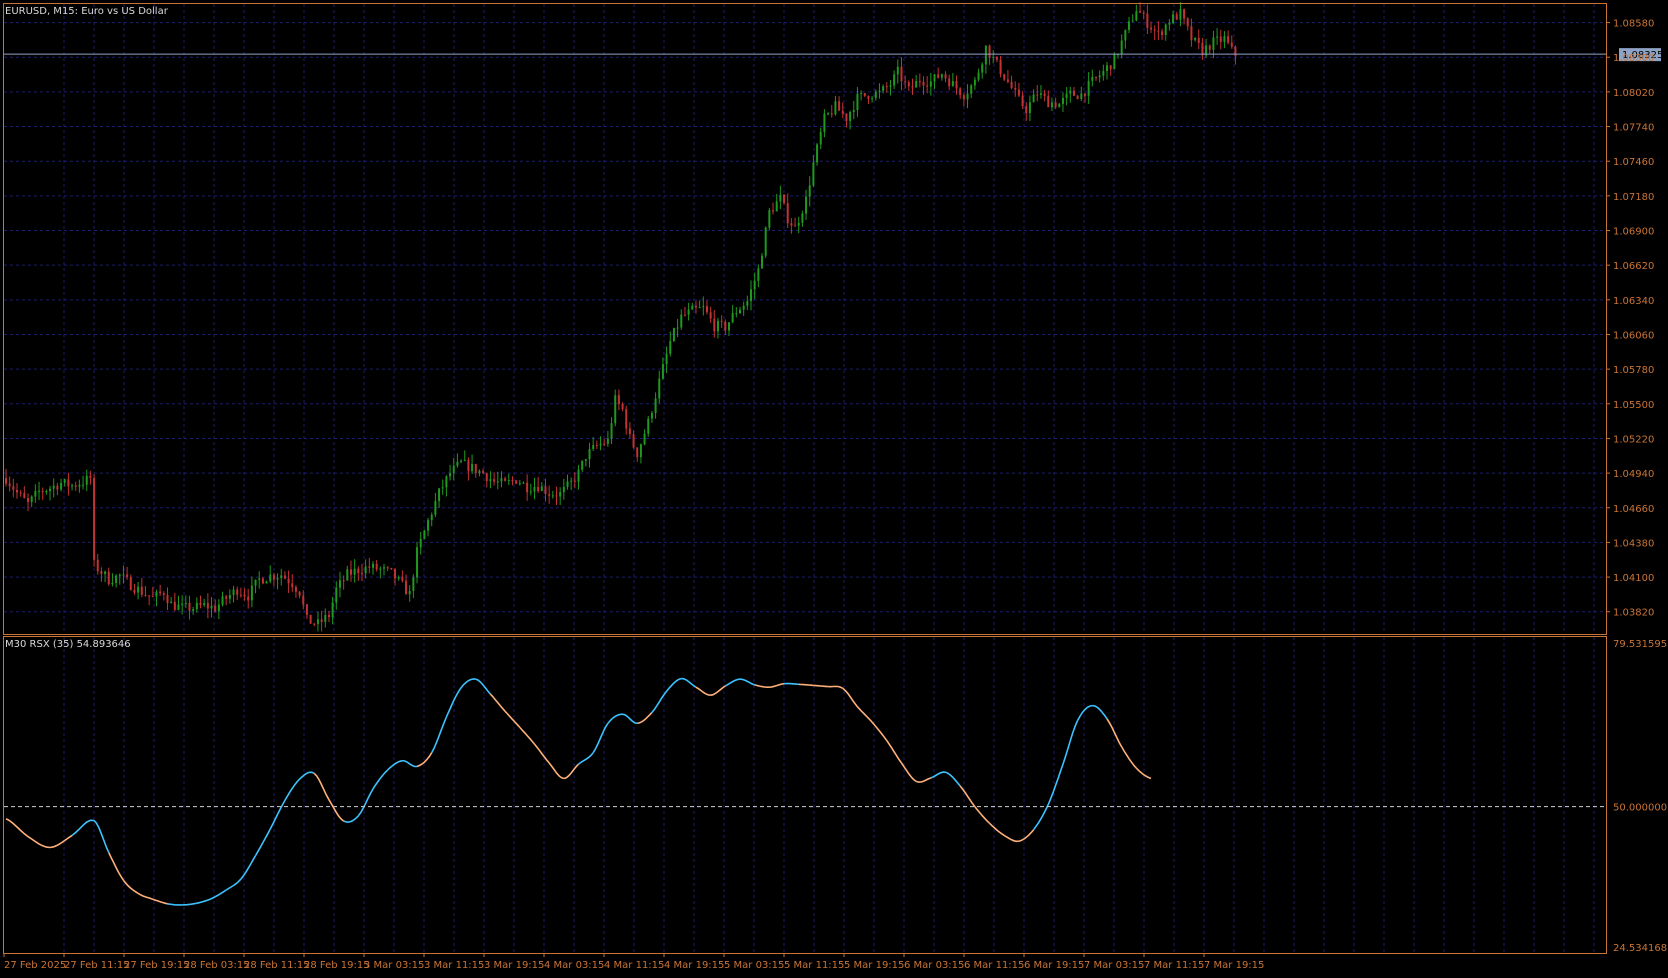  I want to click on price-tick-label: 1.07460, so click(1633, 162).